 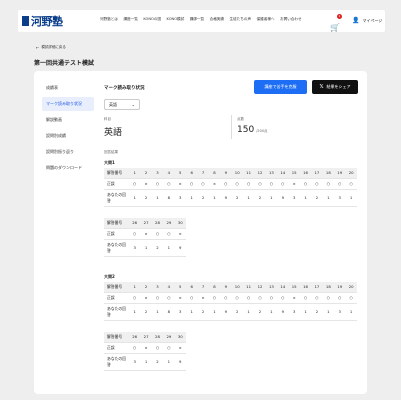 I want to click on person-icon: 👤, so click(x=356, y=20).